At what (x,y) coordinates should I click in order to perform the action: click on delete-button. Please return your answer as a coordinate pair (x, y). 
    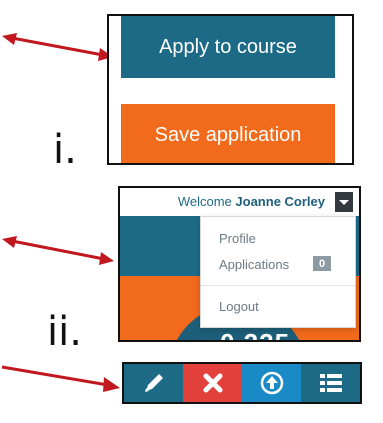
    Looking at the image, I should click on (212, 383).